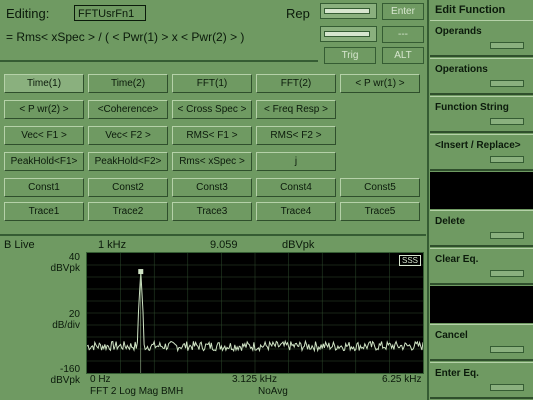 The image size is (533, 400). I want to click on plot-header: B Live 1 kHz 9.059 dBVpk, so click(213, 243).